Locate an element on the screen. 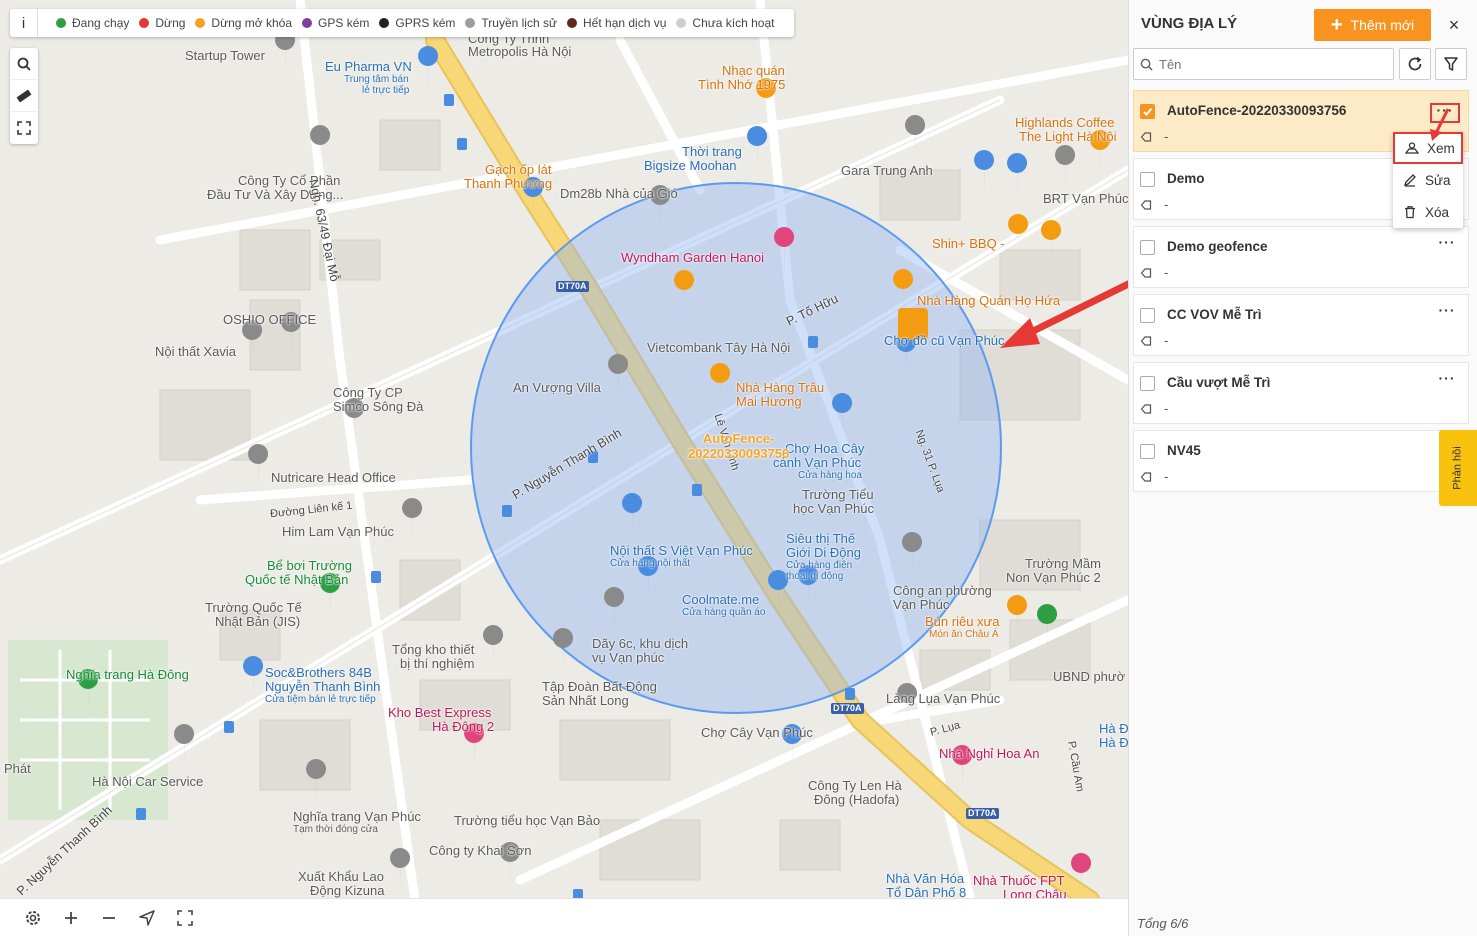 The height and width of the screenshot is (936, 1477). map-bottom-bar is located at coordinates (564, 917).